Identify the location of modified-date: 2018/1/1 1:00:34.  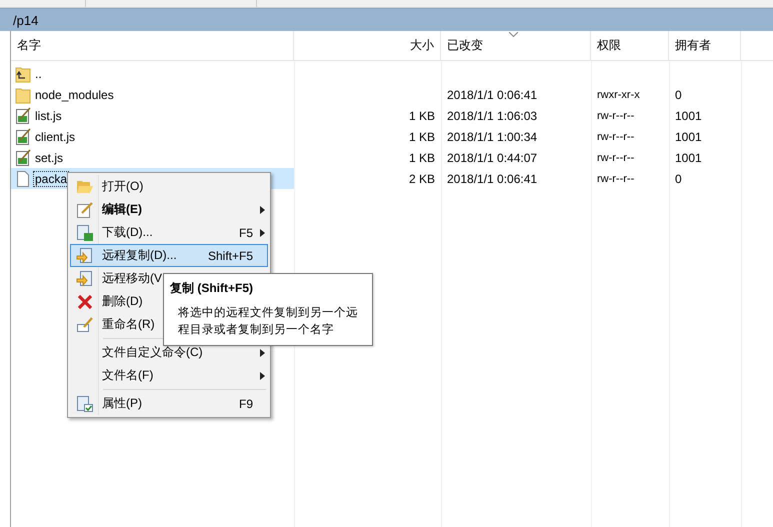
(492, 137).